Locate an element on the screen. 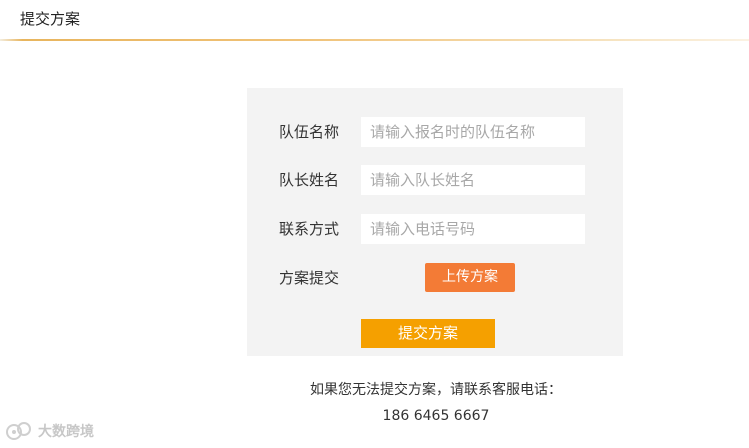 Image resolution: width=749 pixels, height=448 pixels. captain-name-label: 队长姓名 is located at coordinates (309, 180).